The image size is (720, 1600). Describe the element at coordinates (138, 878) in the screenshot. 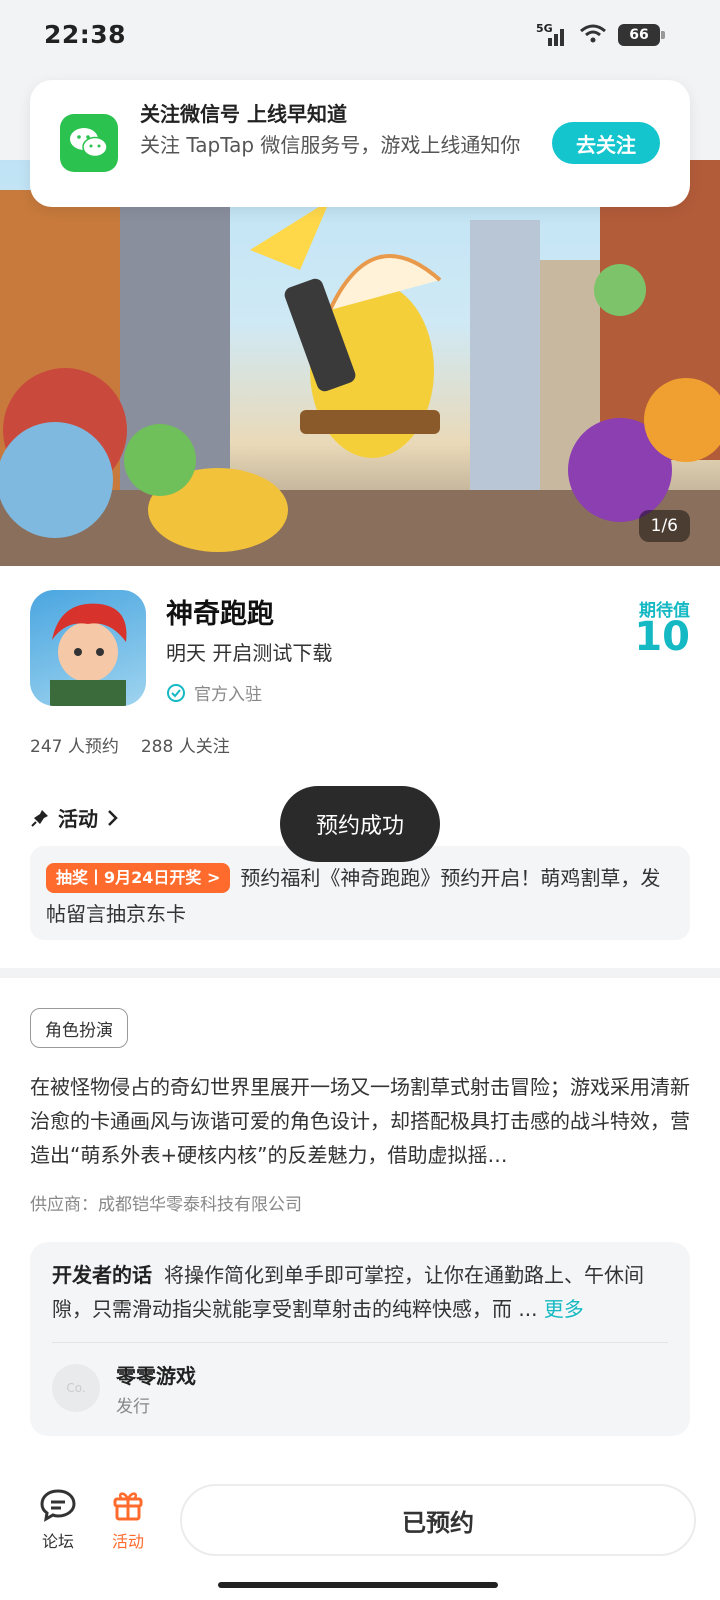

I see `lottery-badge: 抽奖丨9月24日开奖 >` at that location.